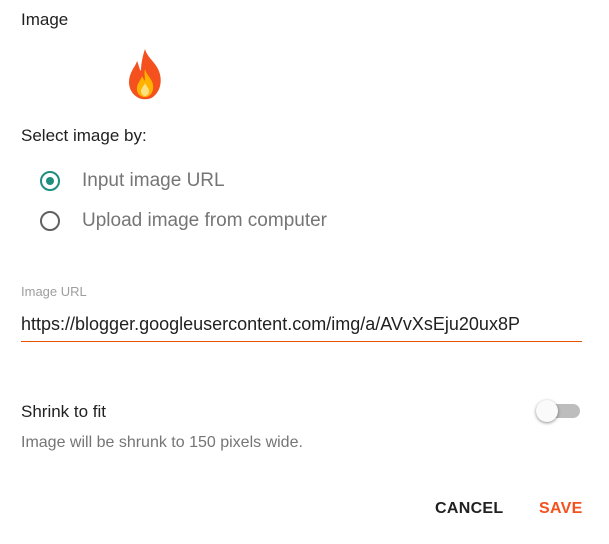 The image size is (609, 544). I want to click on radio-button-checked, so click(50, 181).